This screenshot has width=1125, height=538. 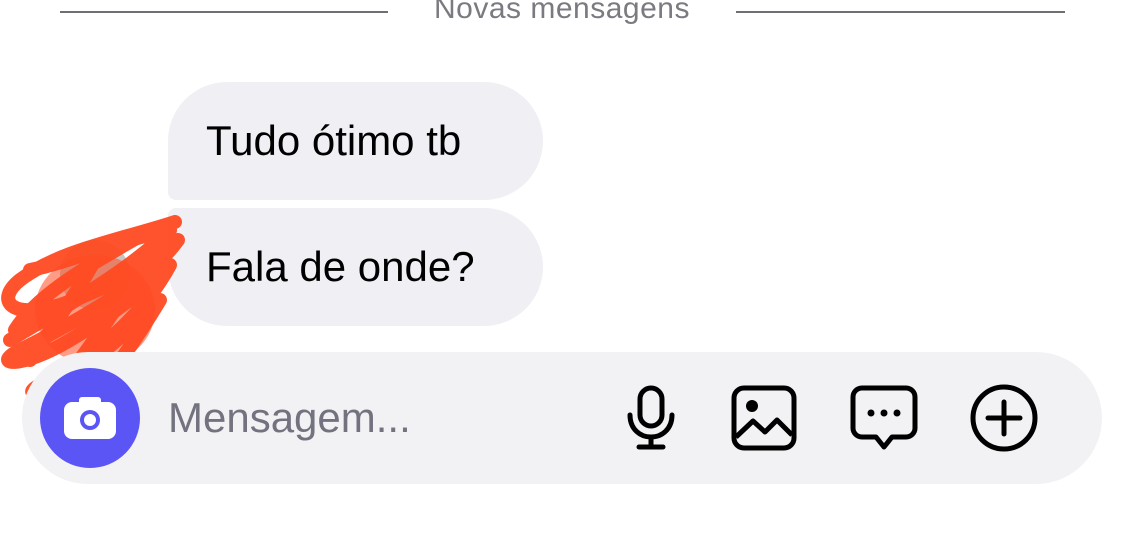 I want to click on message-text: Fala de onde?, so click(x=340, y=266).